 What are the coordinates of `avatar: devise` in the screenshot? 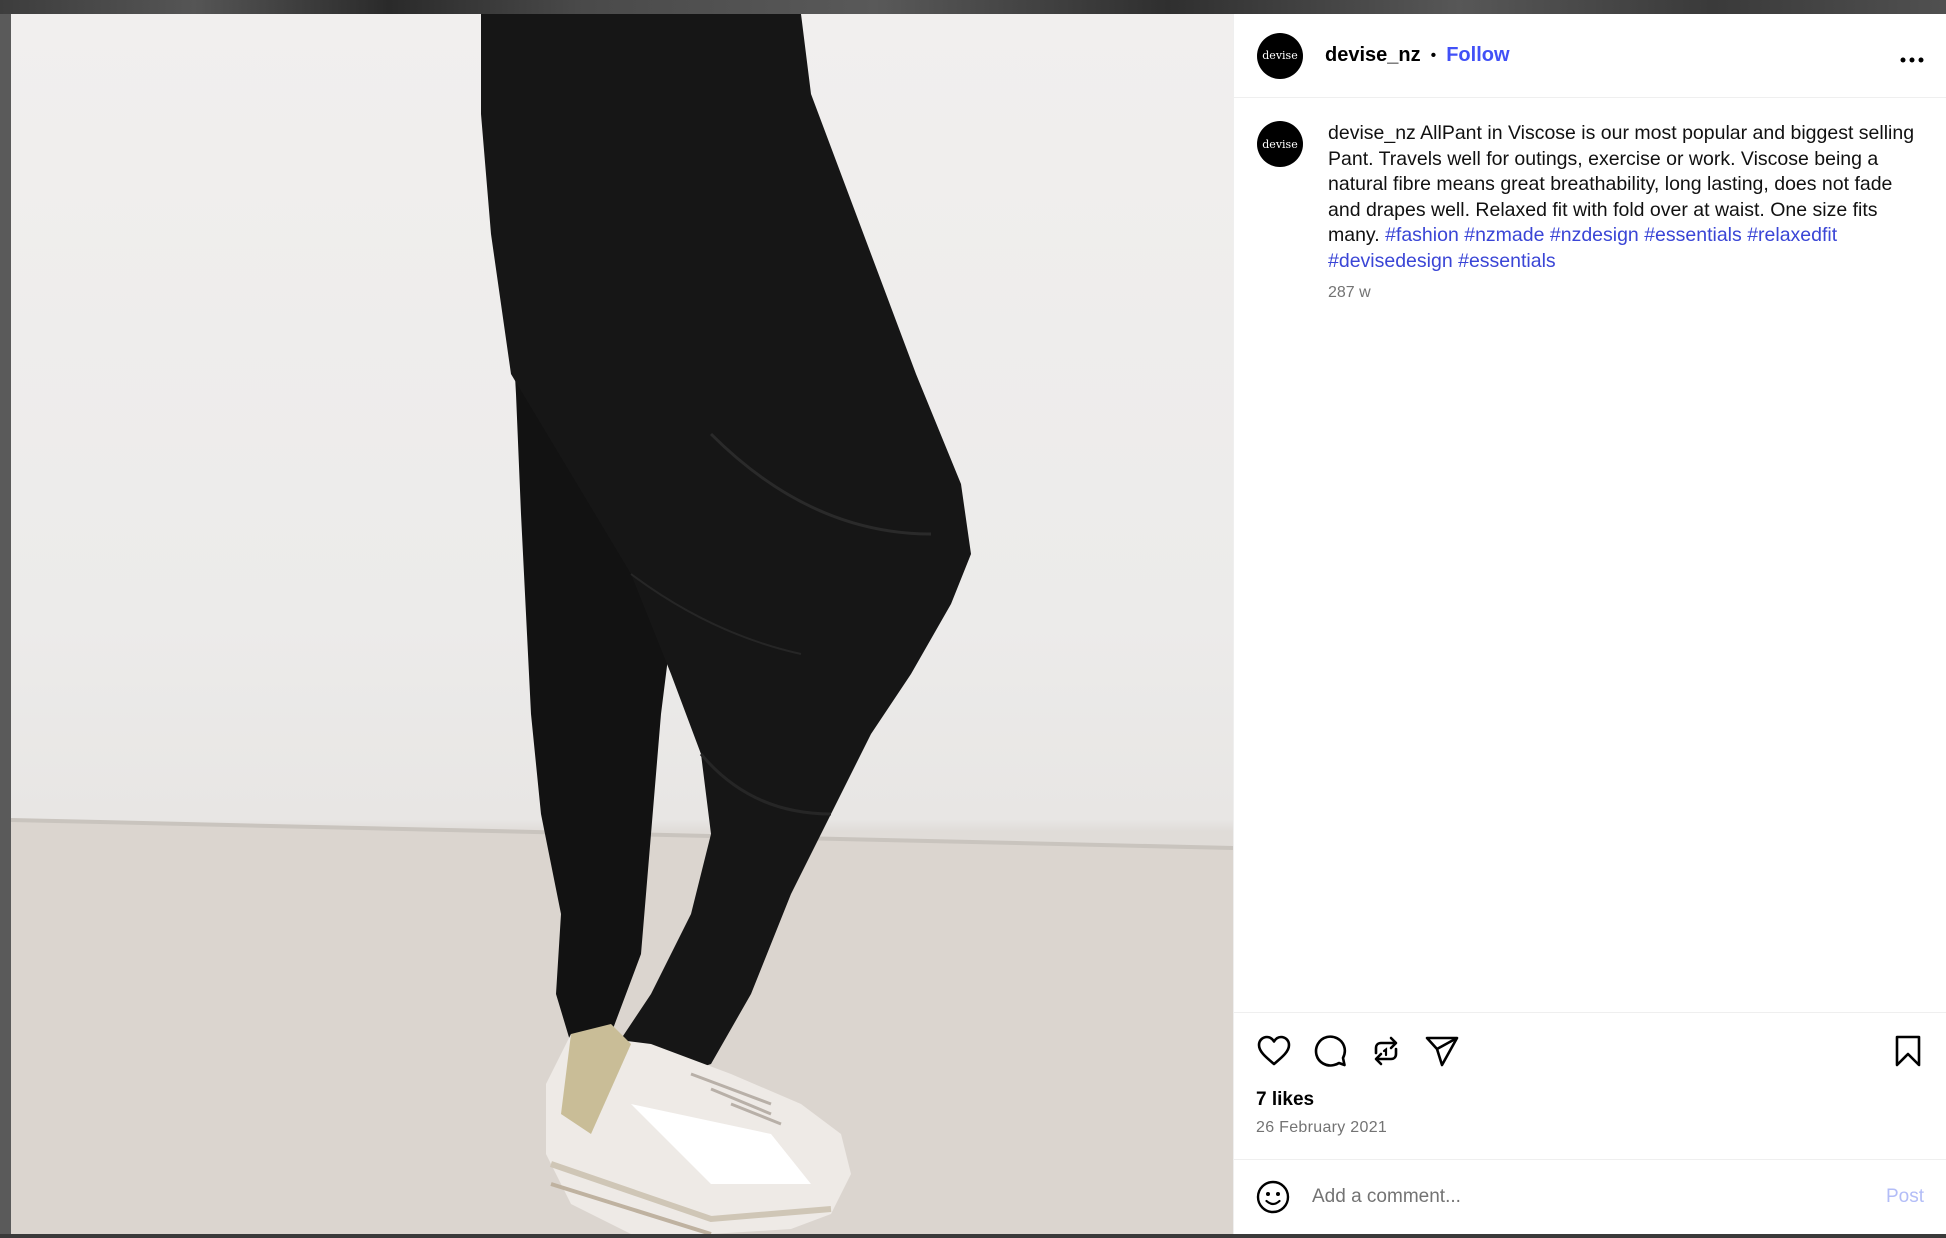 It's located at (1280, 55).